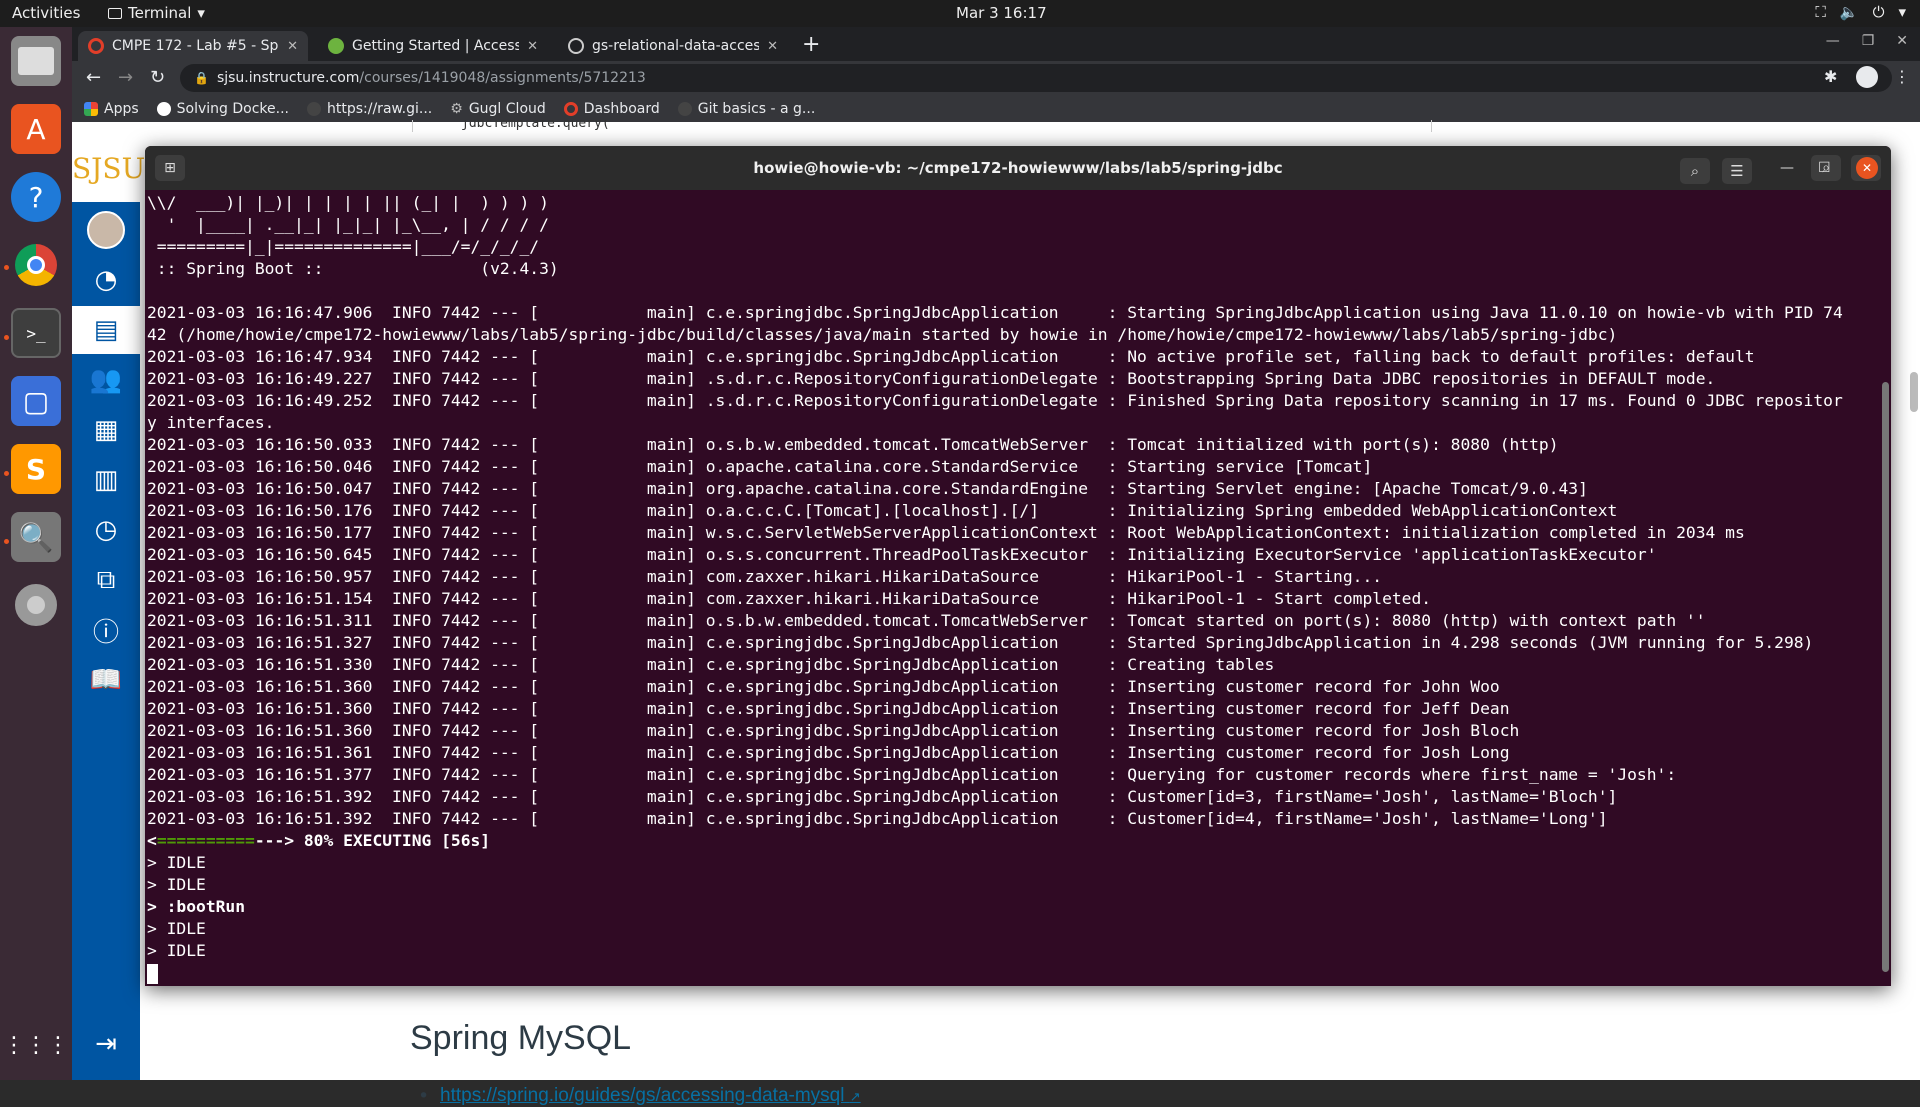 The height and width of the screenshot is (1107, 1920). What do you see at coordinates (1860, 12) in the screenshot?
I see `system-tray: ⛶ 🔈 ⏻ ▾` at bounding box center [1860, 12].